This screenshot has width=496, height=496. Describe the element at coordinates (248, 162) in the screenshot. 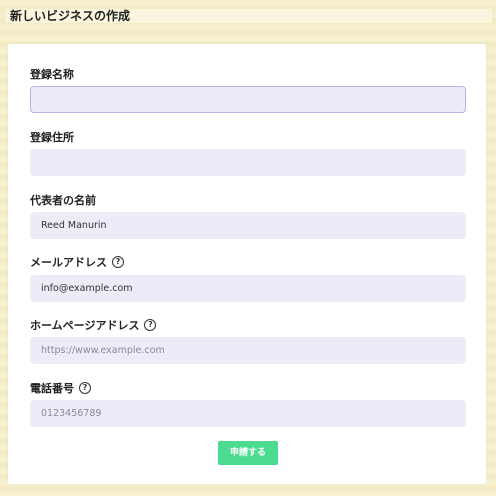

I see `reg-address-input` at that location.